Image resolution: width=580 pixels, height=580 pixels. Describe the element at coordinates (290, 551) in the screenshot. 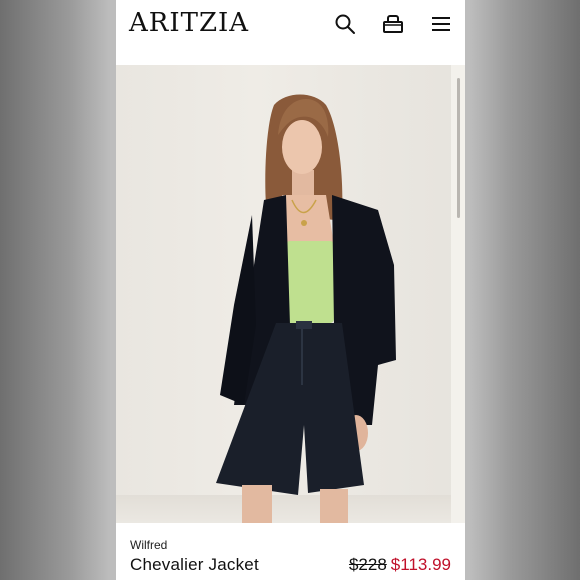

I see `product-info: Wilfred Chevalier Jacket $228 $113.99` at that location.